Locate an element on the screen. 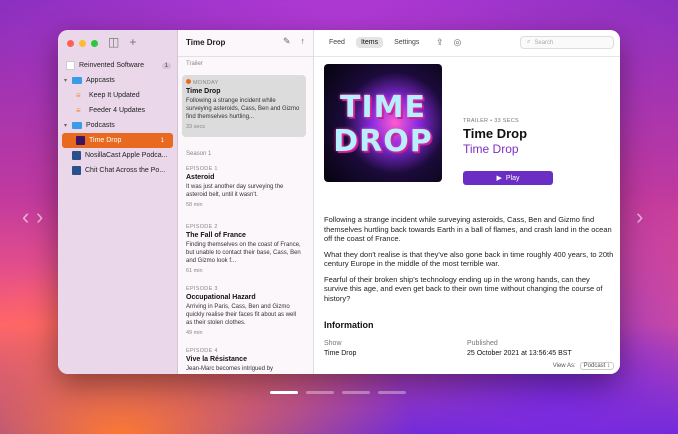 This screenshot has width=678, height=434. sidebar-item-reinvented-software: Reinvented Software 1 is located at coordinates (117, 65).